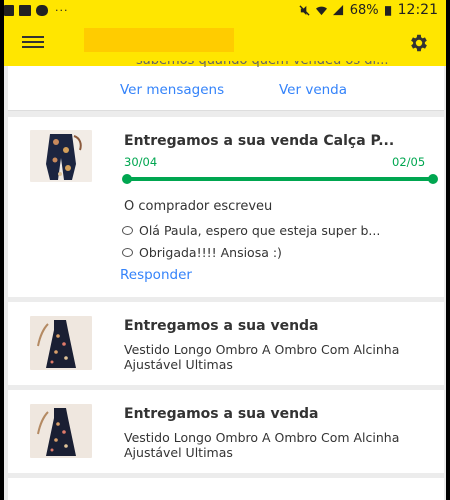 This screenshot has width=450, height=500. What do you see at coordinates (127, 179) in the screenshot?
I see `progress-start-dot` at bounding box center [127, 179].